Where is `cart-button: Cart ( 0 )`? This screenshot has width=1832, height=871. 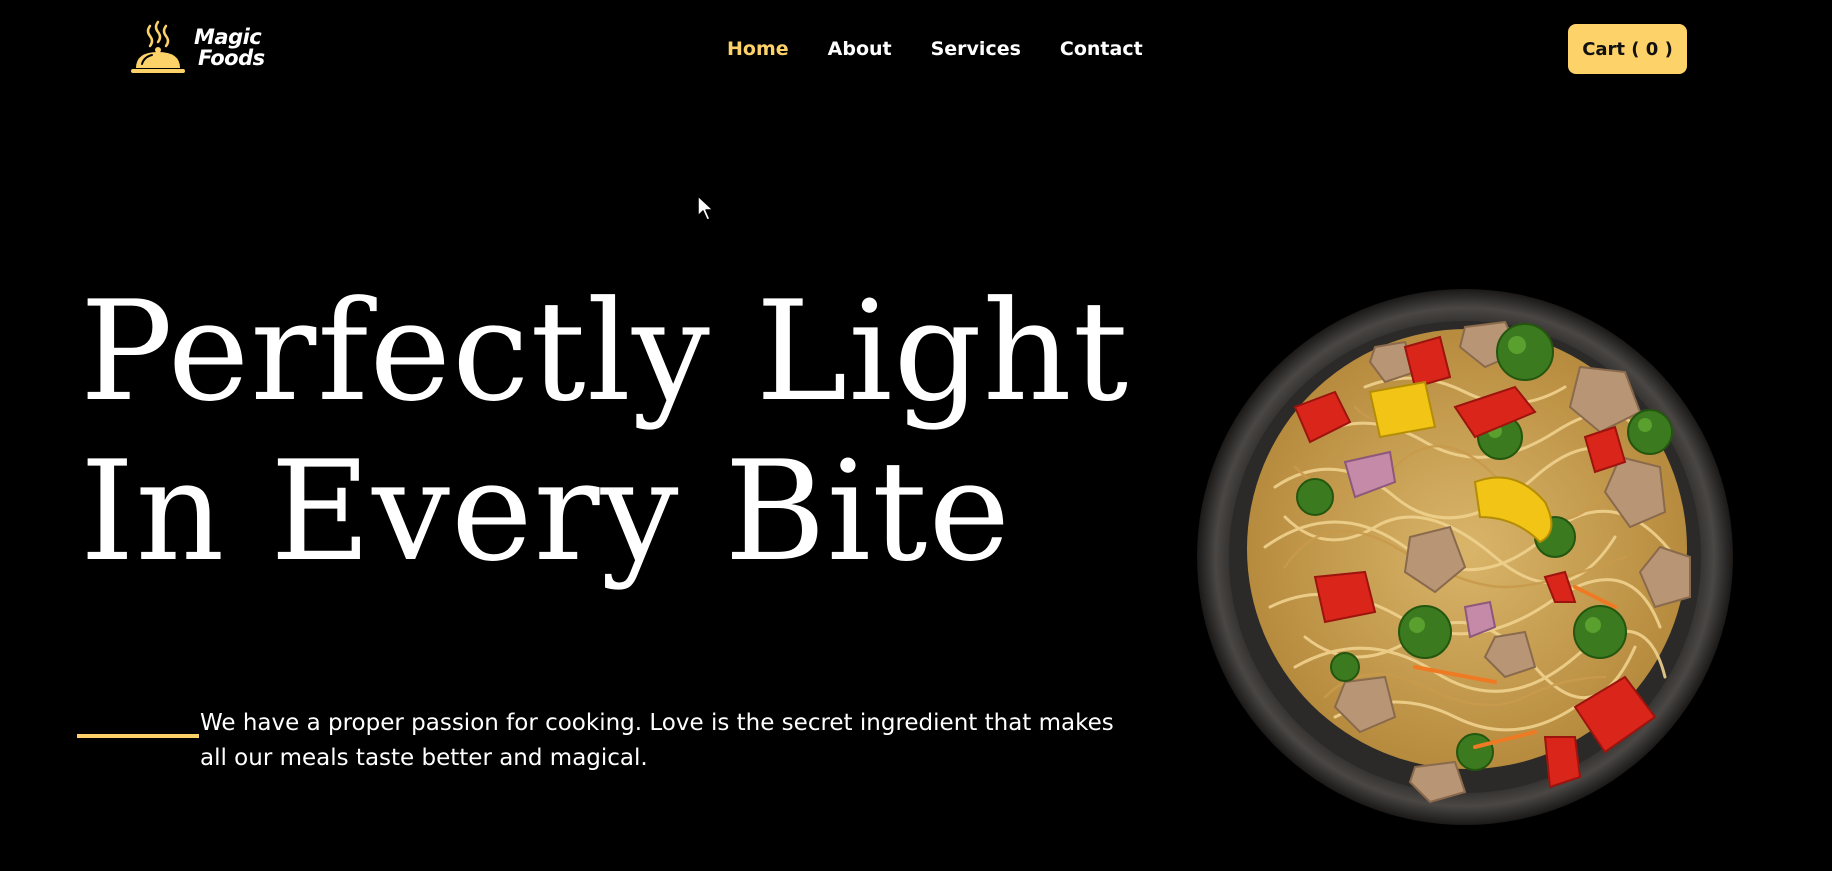 cart-button: Cart ( 0 ) is located at coordinates (1627, 49).